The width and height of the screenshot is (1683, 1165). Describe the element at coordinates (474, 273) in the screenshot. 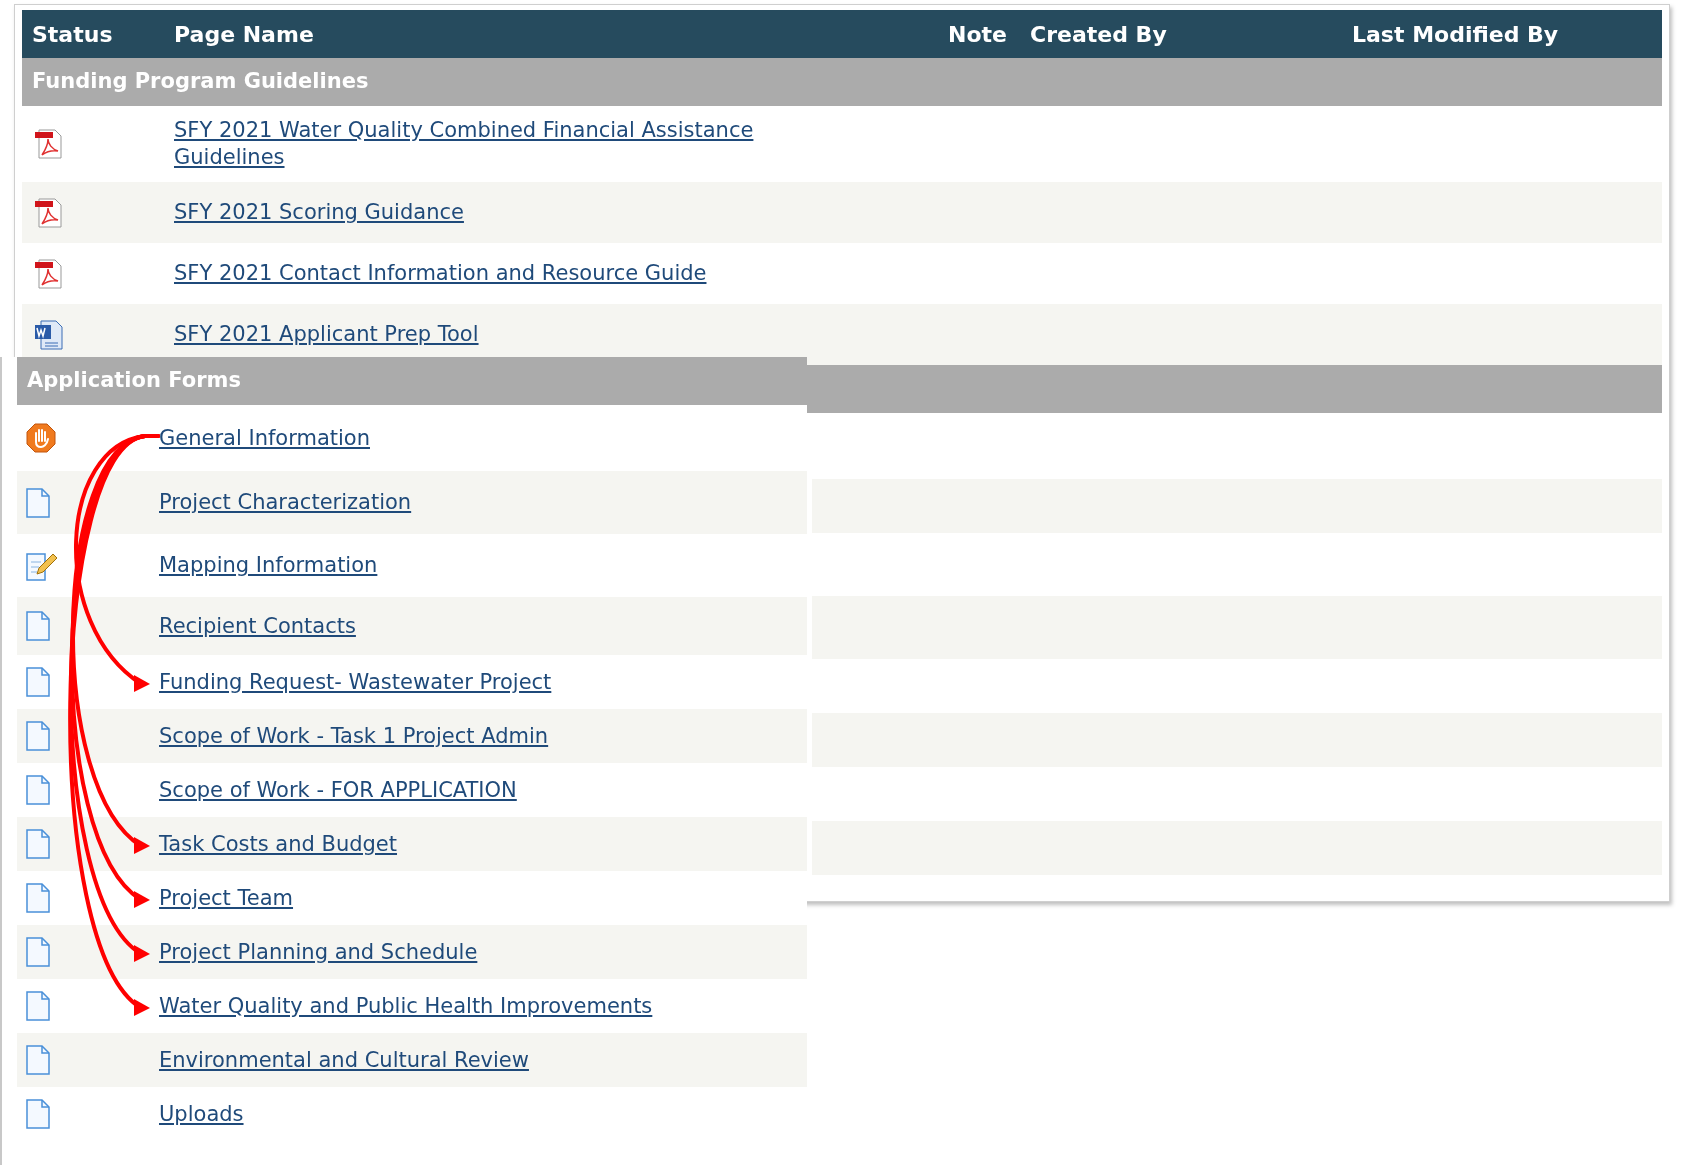

I see `page-link: SFY 2021 Contact Information and Resource Guide` at that location.